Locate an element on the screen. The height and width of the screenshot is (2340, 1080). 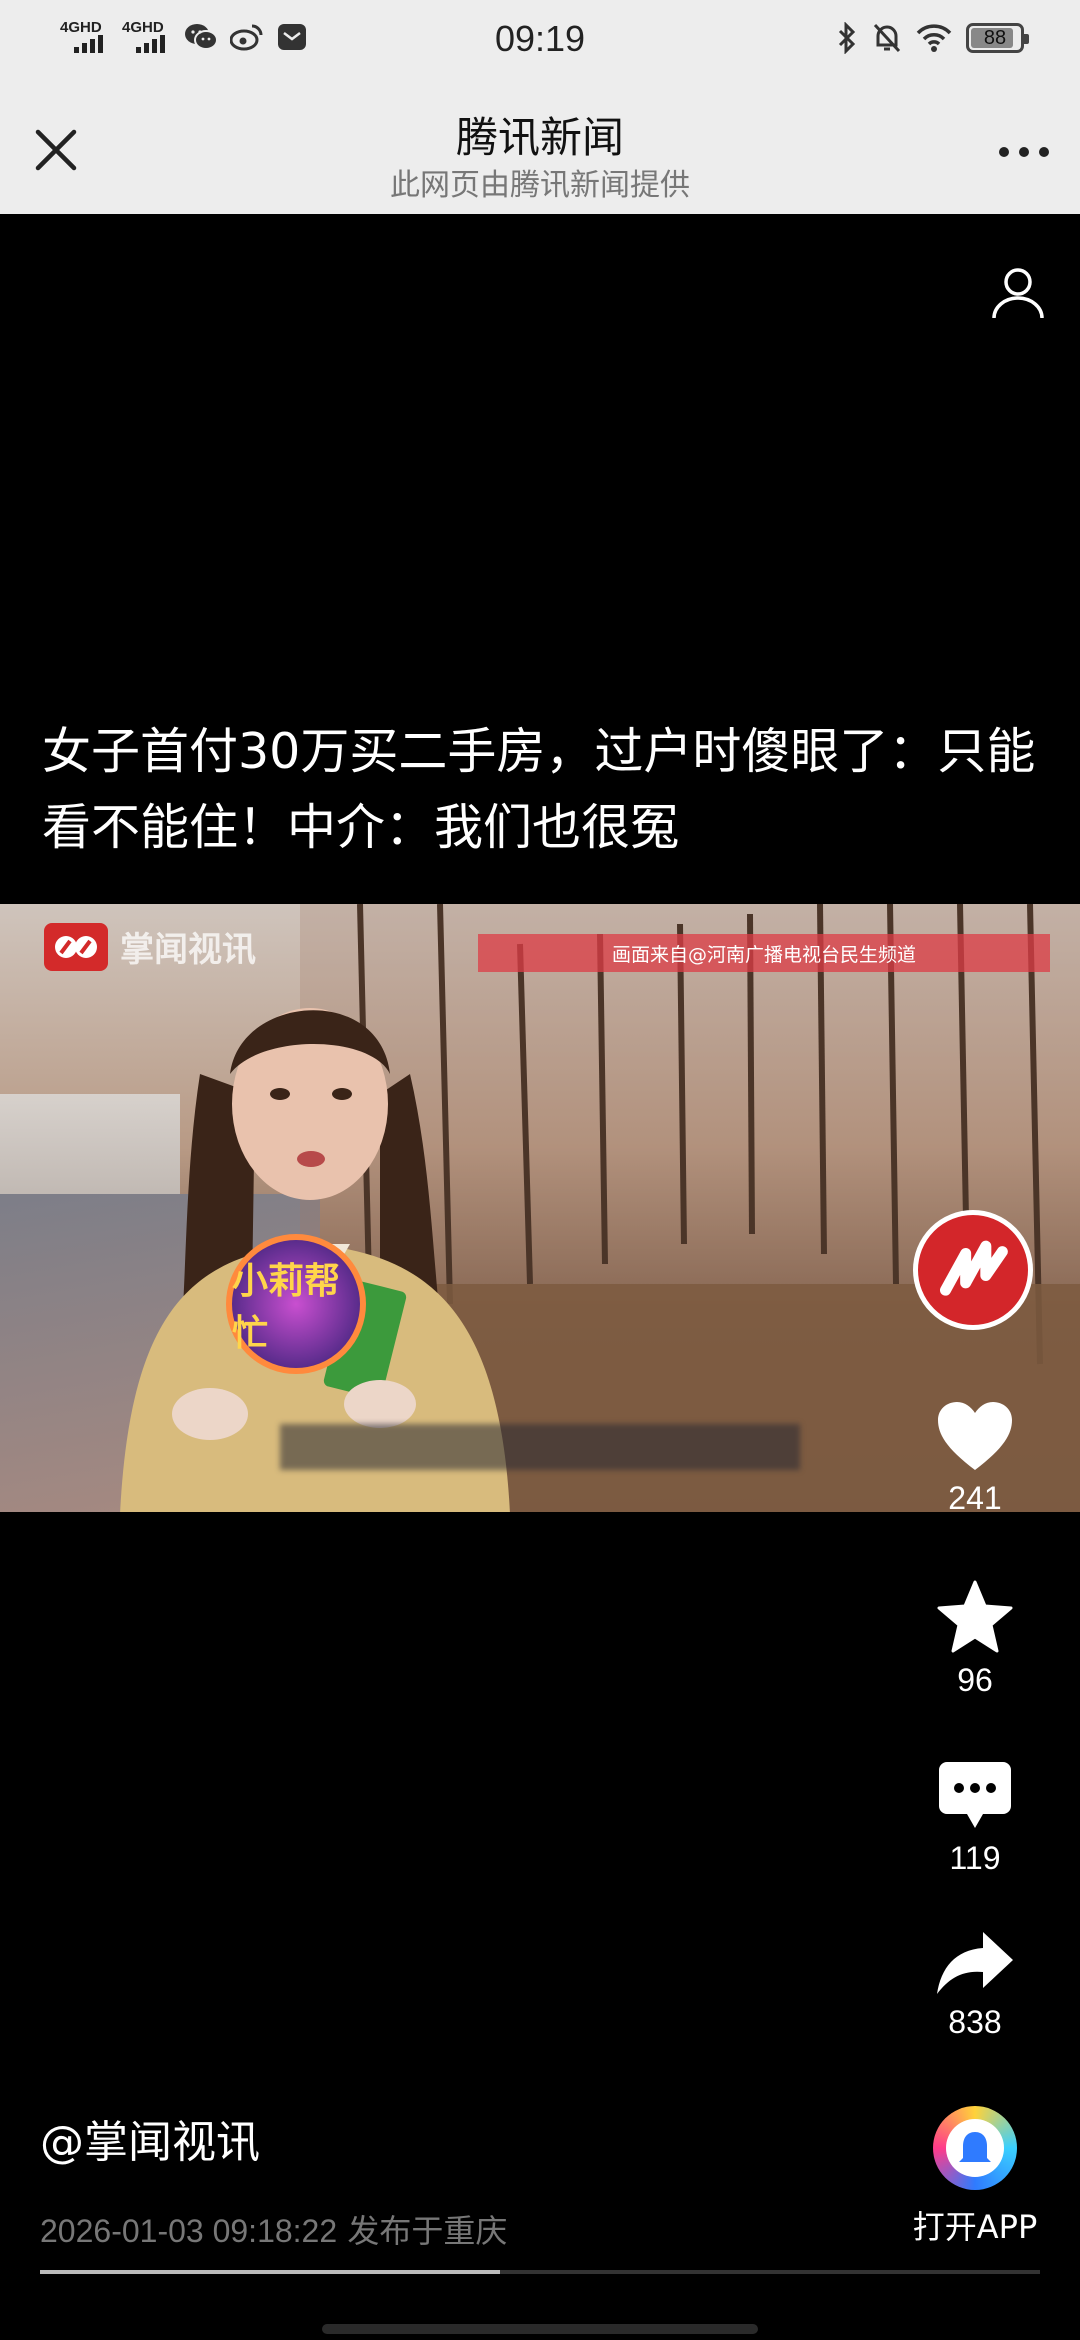
video-watermark-text: 掌闻视讯 is located at coordinates (188, 950).